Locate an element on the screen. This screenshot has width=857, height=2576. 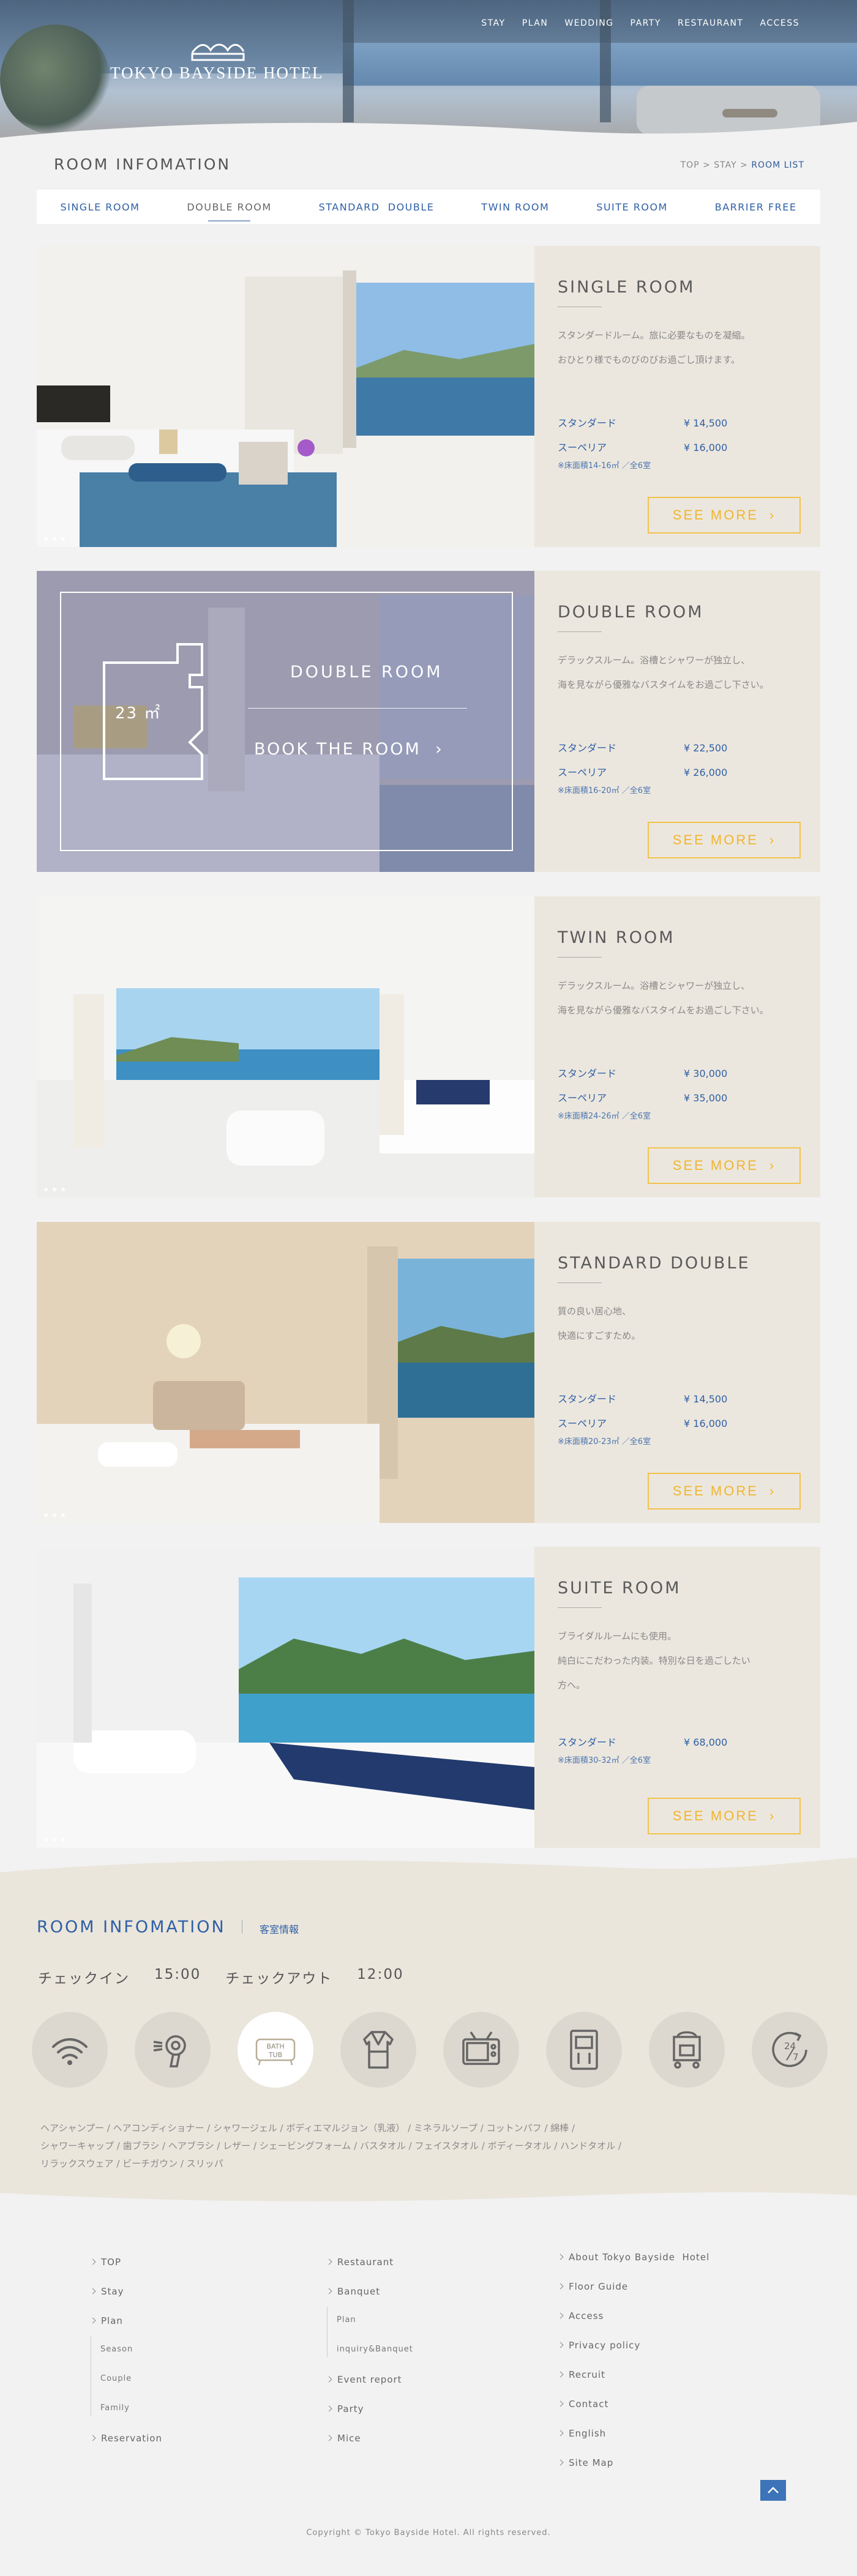
footer-link-label: Stay is located at coordinates (112, 2291).